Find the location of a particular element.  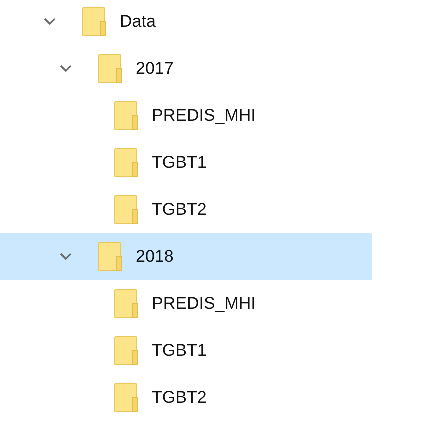

folder-name: 2018 is located at coordinates (155, 257).